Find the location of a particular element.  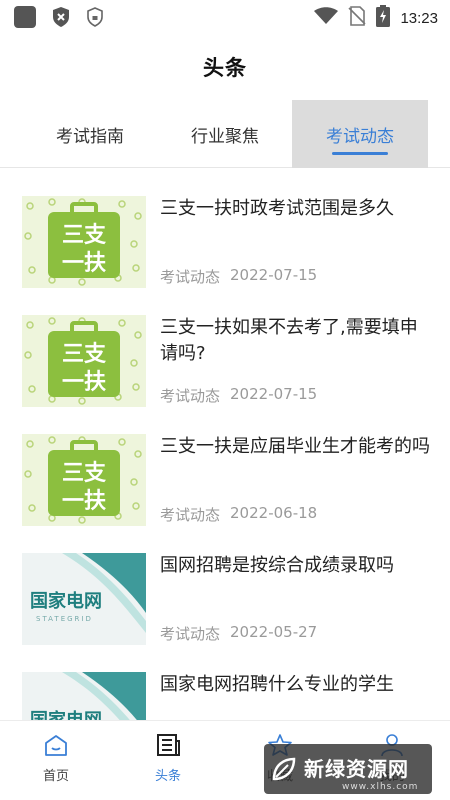

page-title: 头条 is located at coordinates (225, 68).